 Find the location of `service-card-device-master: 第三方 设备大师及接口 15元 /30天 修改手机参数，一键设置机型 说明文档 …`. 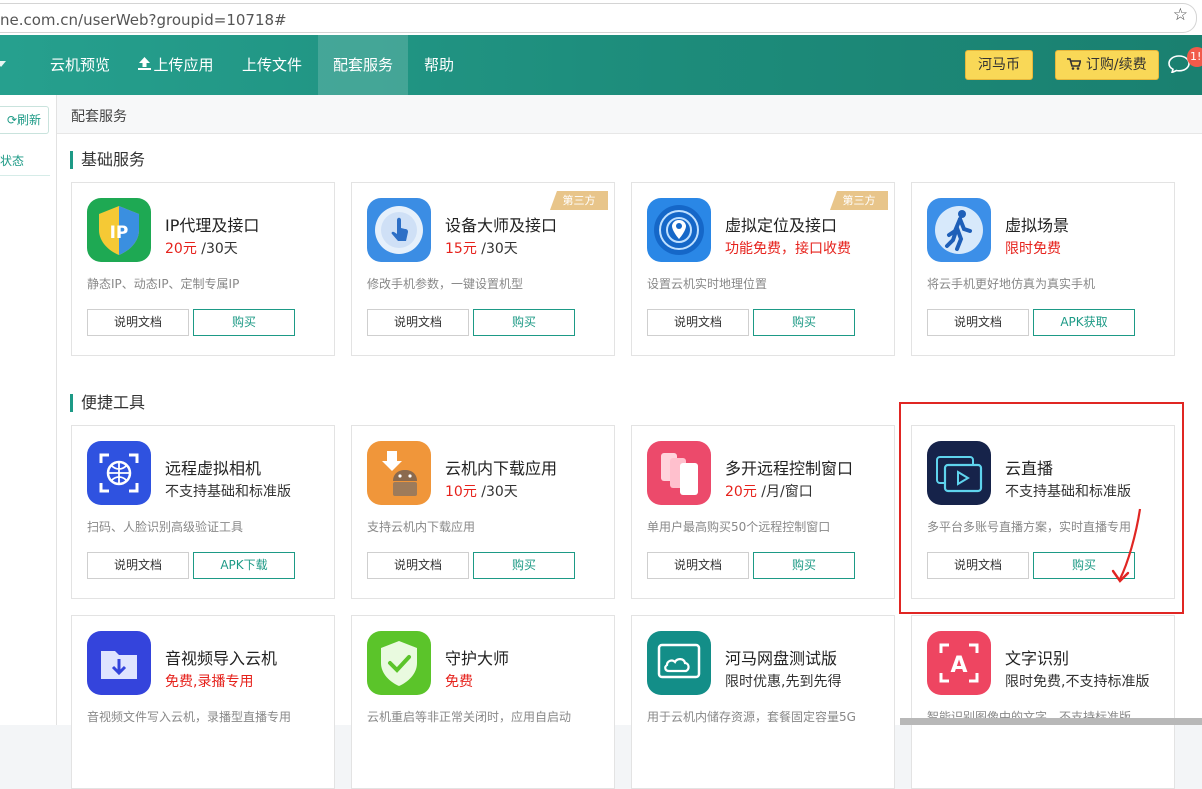

service-card-device-master: 第三方 设备大师及接口 15元 /30天 修改手机参数，一键设置机型 说明文档 … is located at coordinates (483, 269).